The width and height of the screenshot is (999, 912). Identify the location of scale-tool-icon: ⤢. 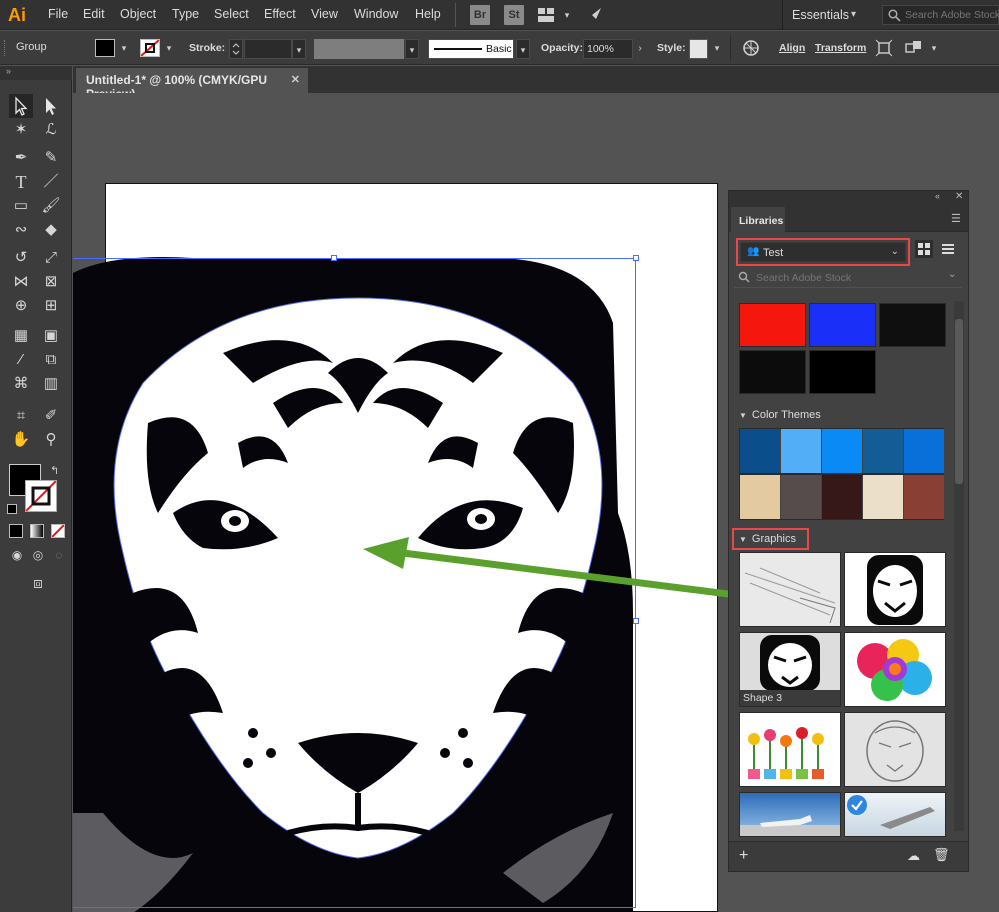
(51, 258).